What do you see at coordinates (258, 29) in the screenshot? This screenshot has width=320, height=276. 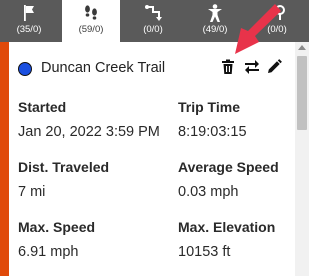 I see `red-arrow-annotation` at bounding box center [258, 29].